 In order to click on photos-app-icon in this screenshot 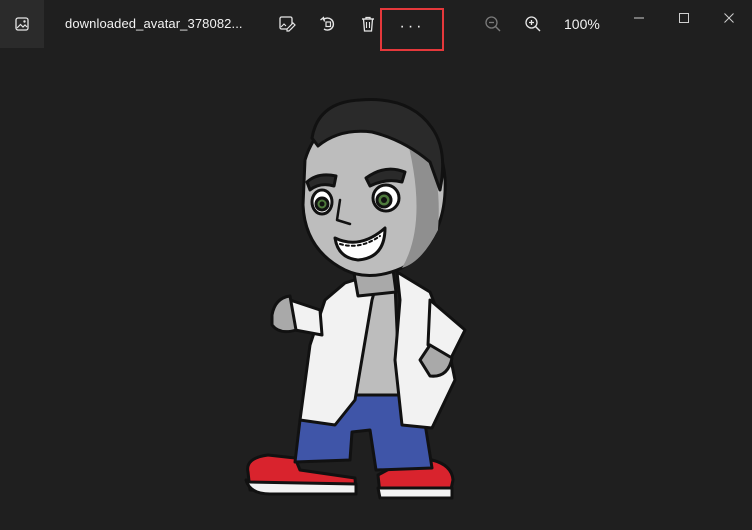, I will do `click(22, 24)`.